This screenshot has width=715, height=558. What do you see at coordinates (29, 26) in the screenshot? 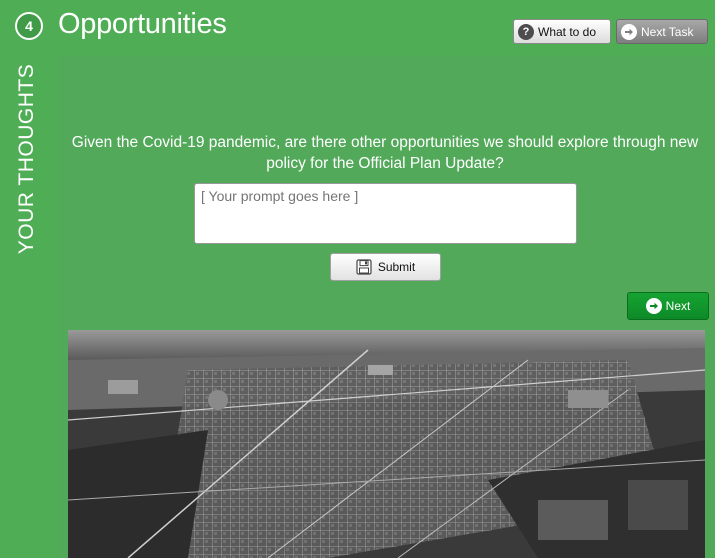
I see `step-number-badge: 4` at bounding box center [29, 26].